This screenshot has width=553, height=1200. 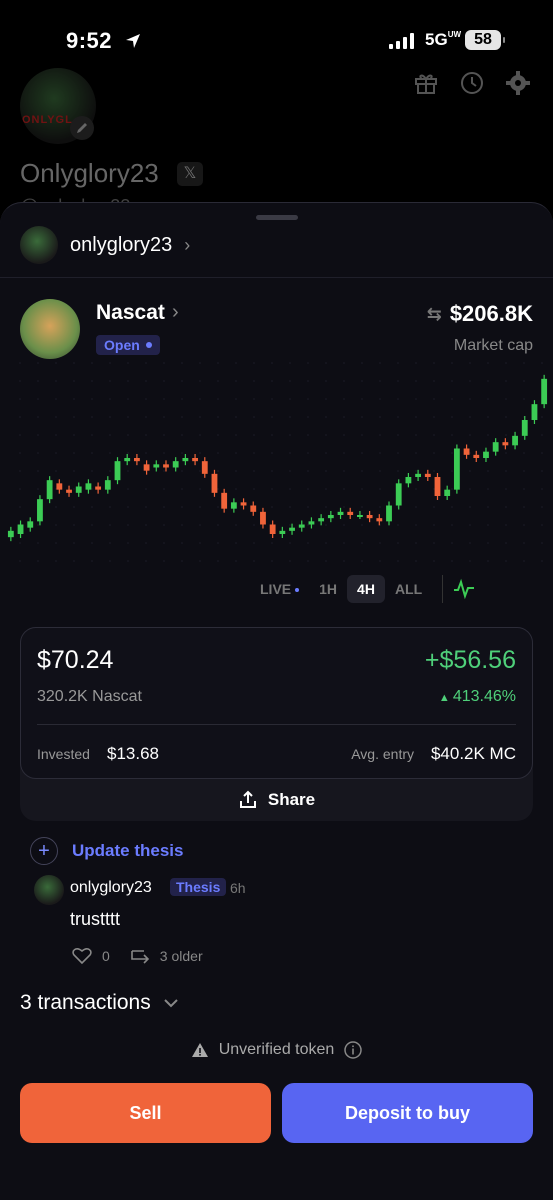 What do you see at coordinates (198, 887) in the screenshot?
I see `thesis-tag: Thesis` at bounding box center [198, 887].